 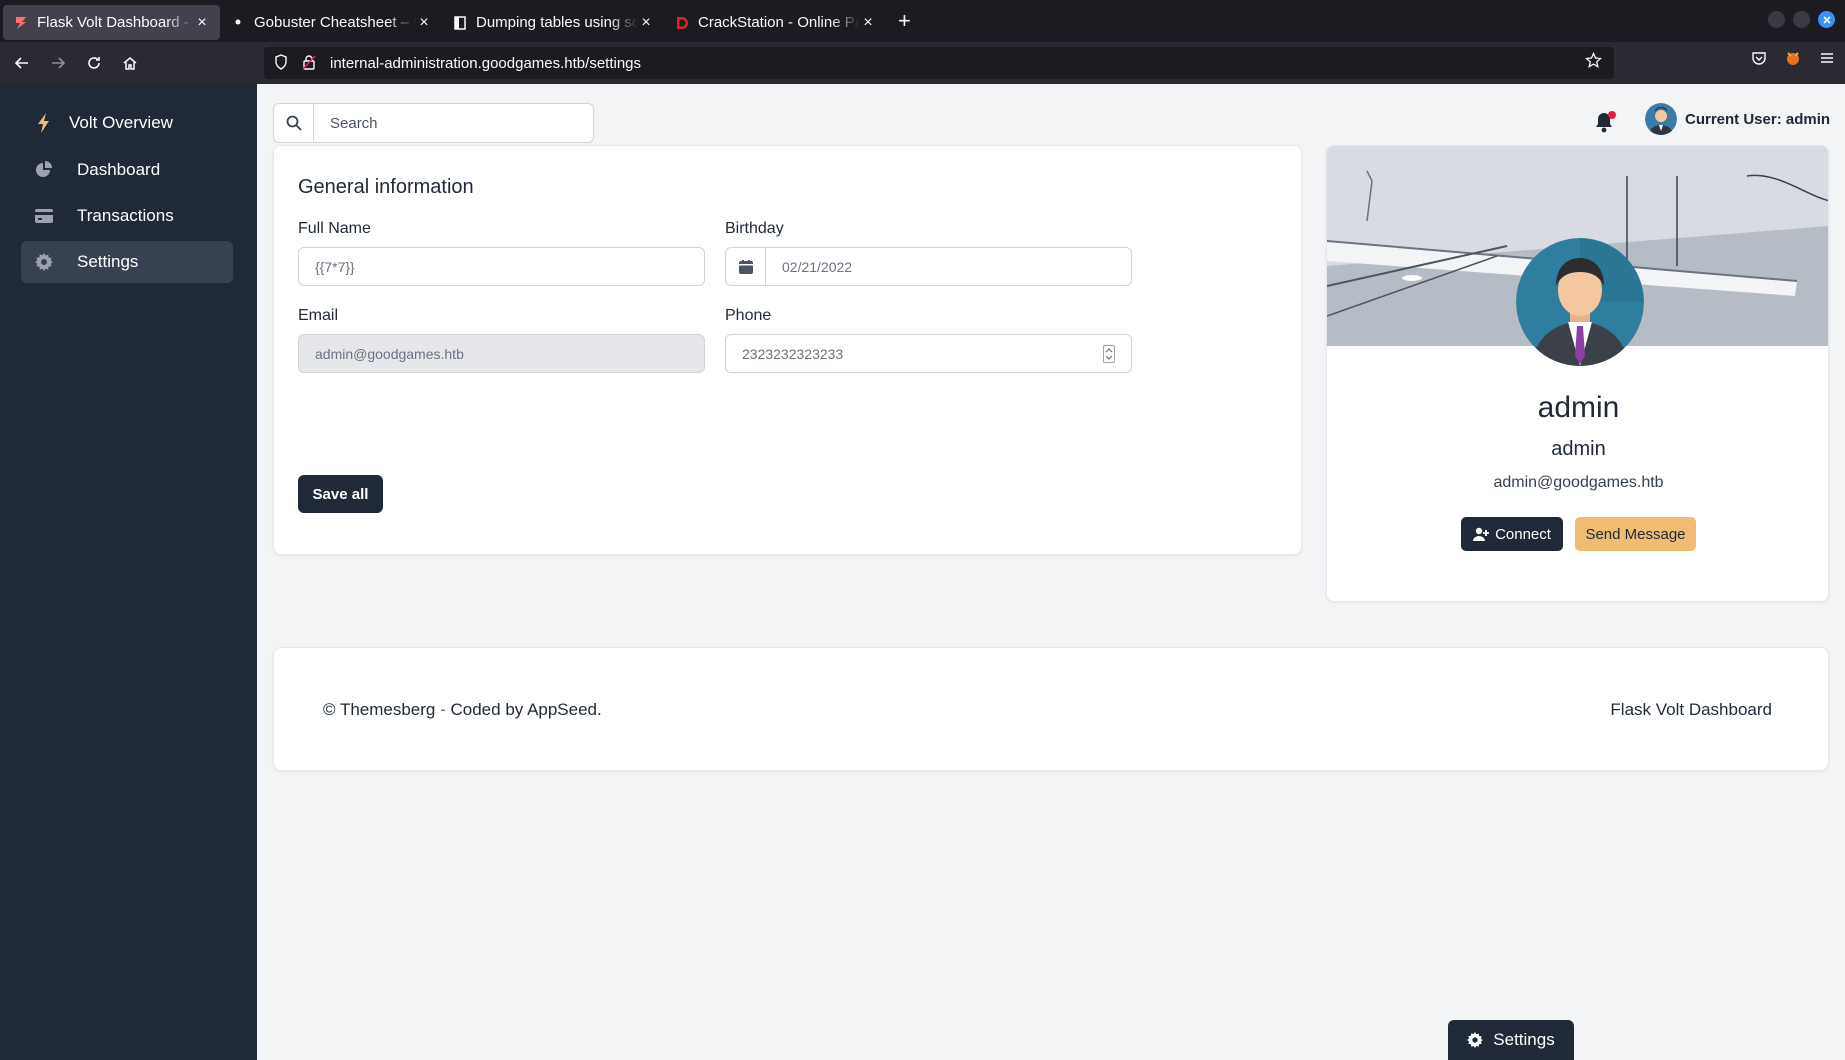 I want to click on search-icon, so click(x=294, y=123).